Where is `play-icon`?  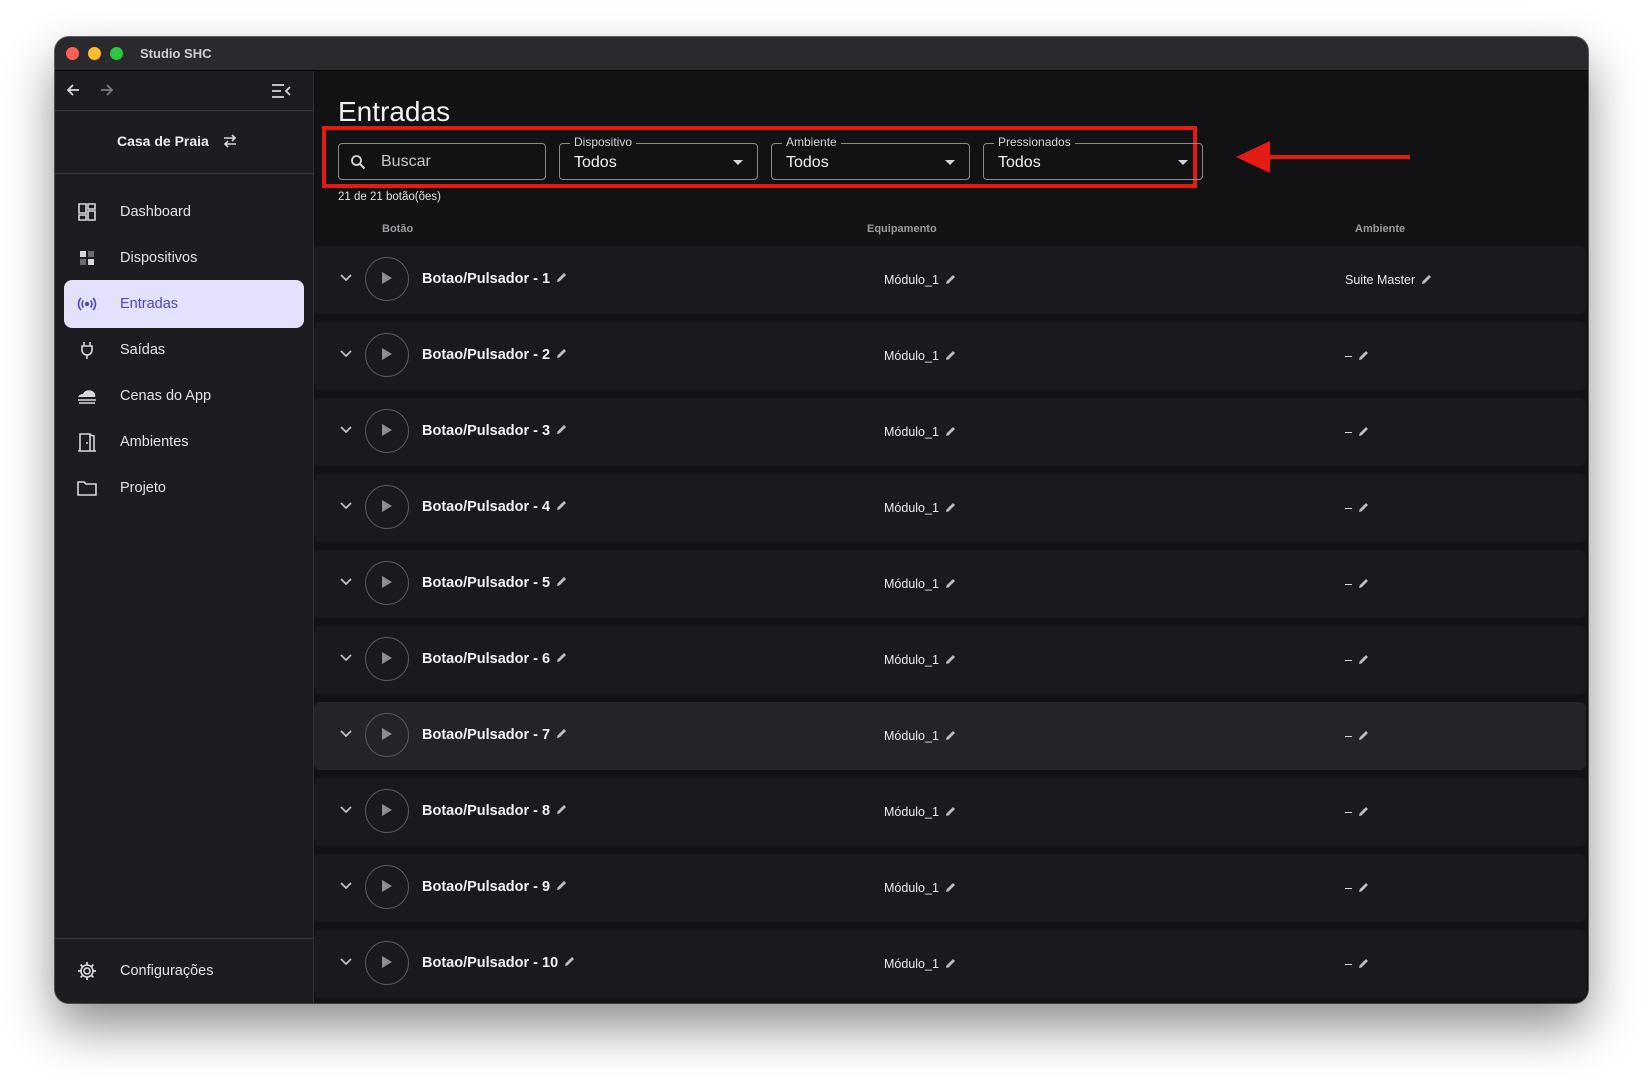 play-icon is located at coordinates (387, 278).